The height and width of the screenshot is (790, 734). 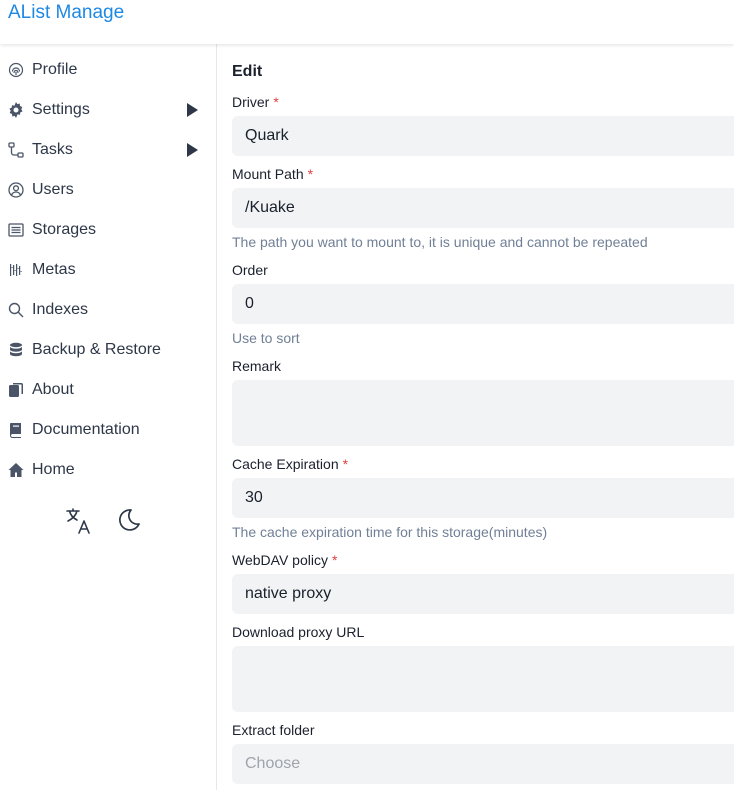 What do you see at coordinates (285, 560) in the screenshot?
I see `webdav-policy-label: WebDAV policy *` at bounding box center [285, 560].